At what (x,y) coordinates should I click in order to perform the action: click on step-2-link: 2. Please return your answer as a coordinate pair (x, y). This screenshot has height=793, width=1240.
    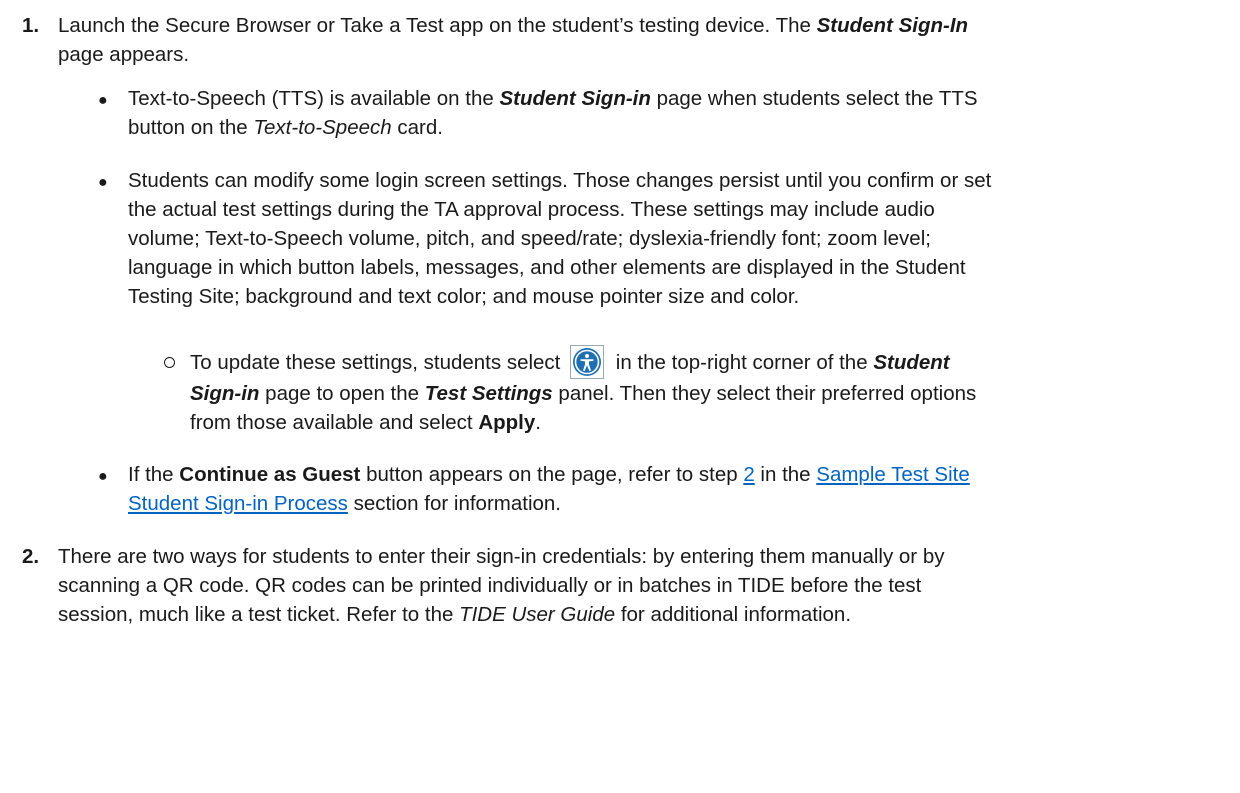
    Looking at the image, I should click on (748, 474).